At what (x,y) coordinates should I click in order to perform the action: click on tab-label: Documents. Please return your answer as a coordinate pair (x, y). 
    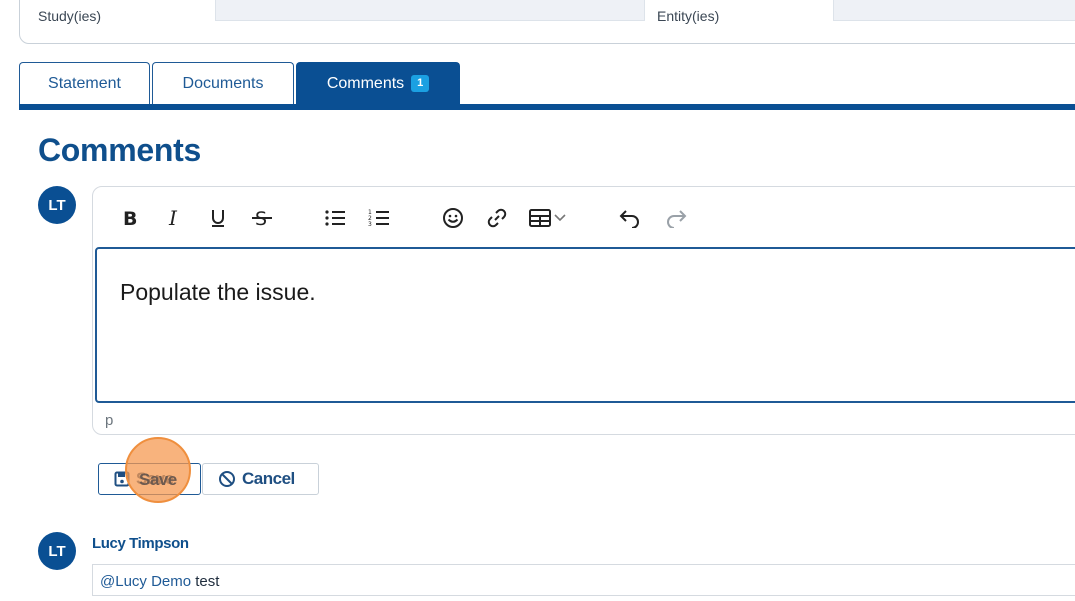
    Looking at the image, I should click on (223, 83).